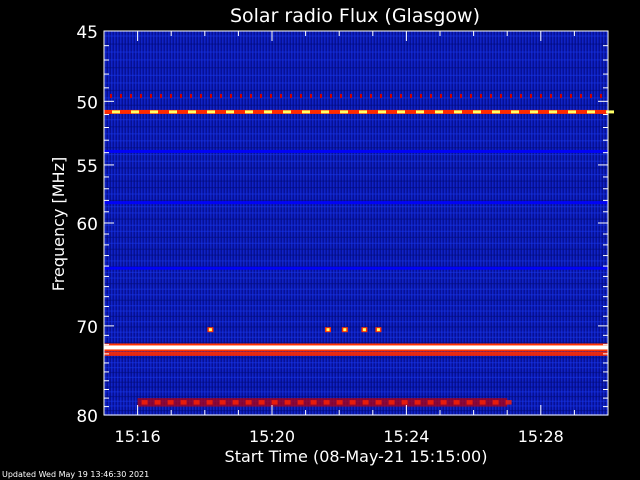 The height and width of the screenshot is (480, 640). I want to click on y-tick-label: 80, so click(87, 417).